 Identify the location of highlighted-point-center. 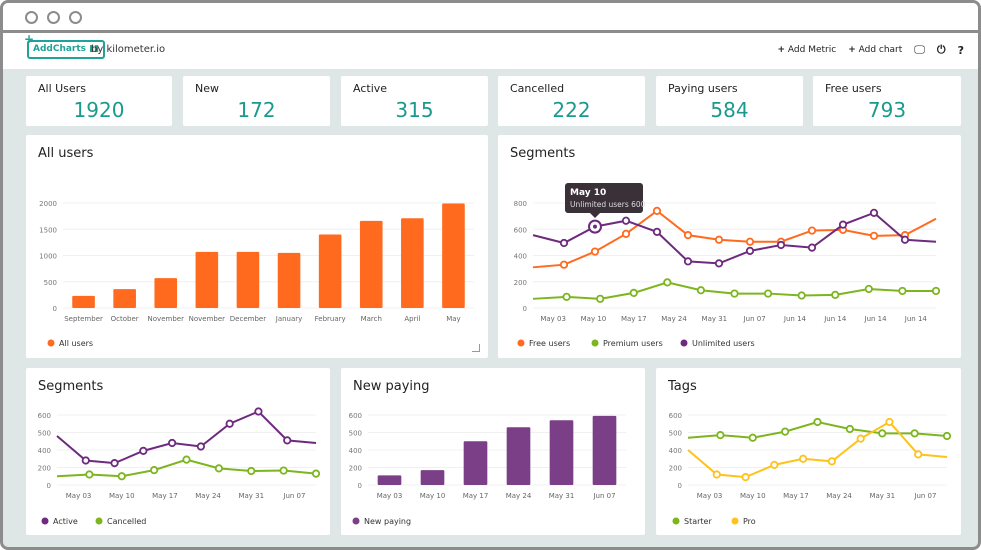
(595, 226).